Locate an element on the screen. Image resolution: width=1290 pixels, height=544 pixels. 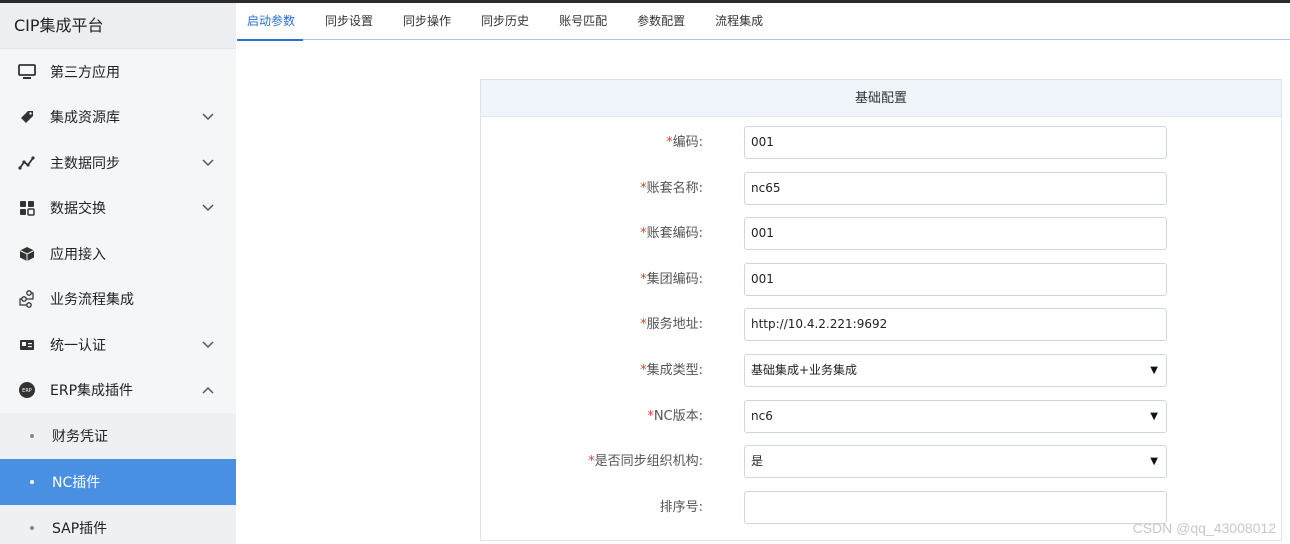
exchange-icon is located at coordinates (27, 208).